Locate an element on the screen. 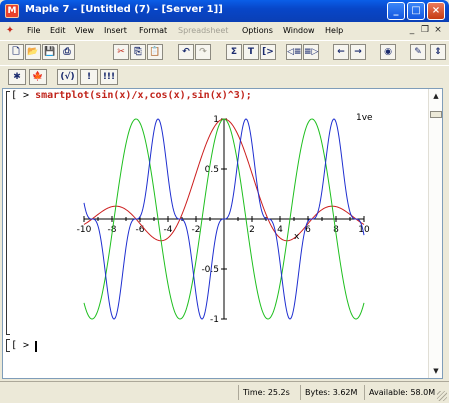 This screenshot has width=449, height=403. paste-icon: 📋 is located at coordinates (155, 52).